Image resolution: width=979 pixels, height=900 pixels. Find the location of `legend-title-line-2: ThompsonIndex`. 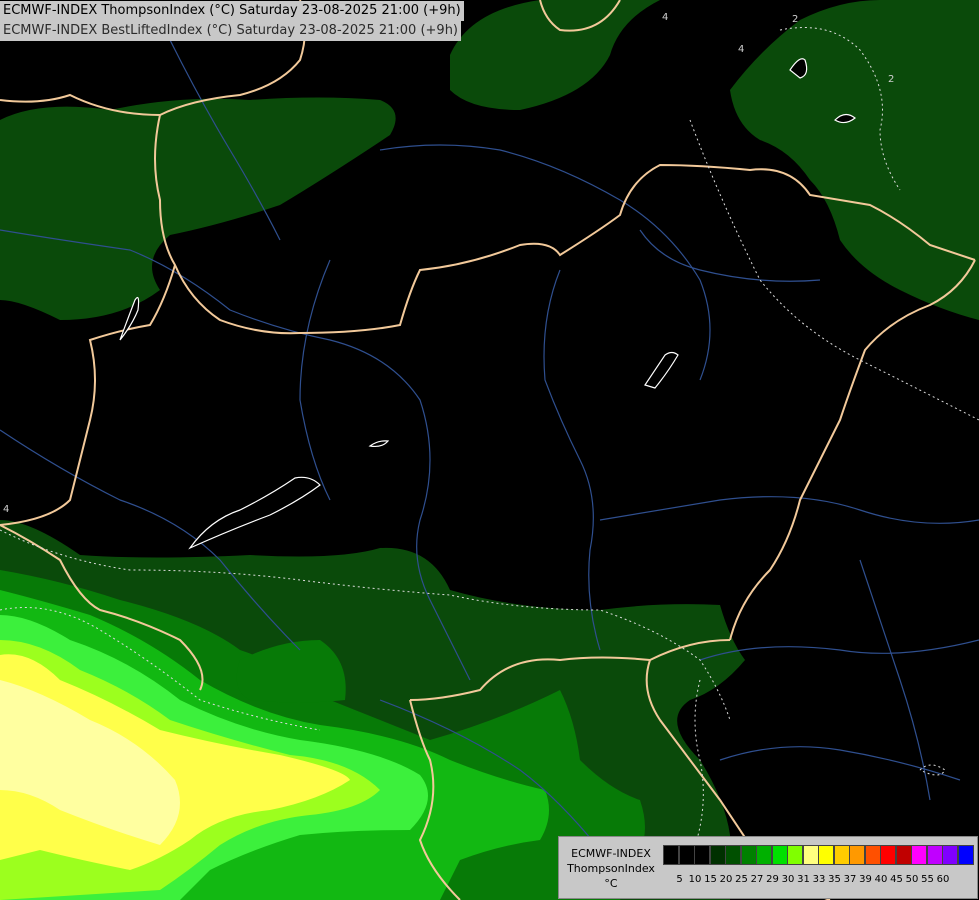

legend-title-line-2: ThompsonIndex is located at coordinates (611, 868).